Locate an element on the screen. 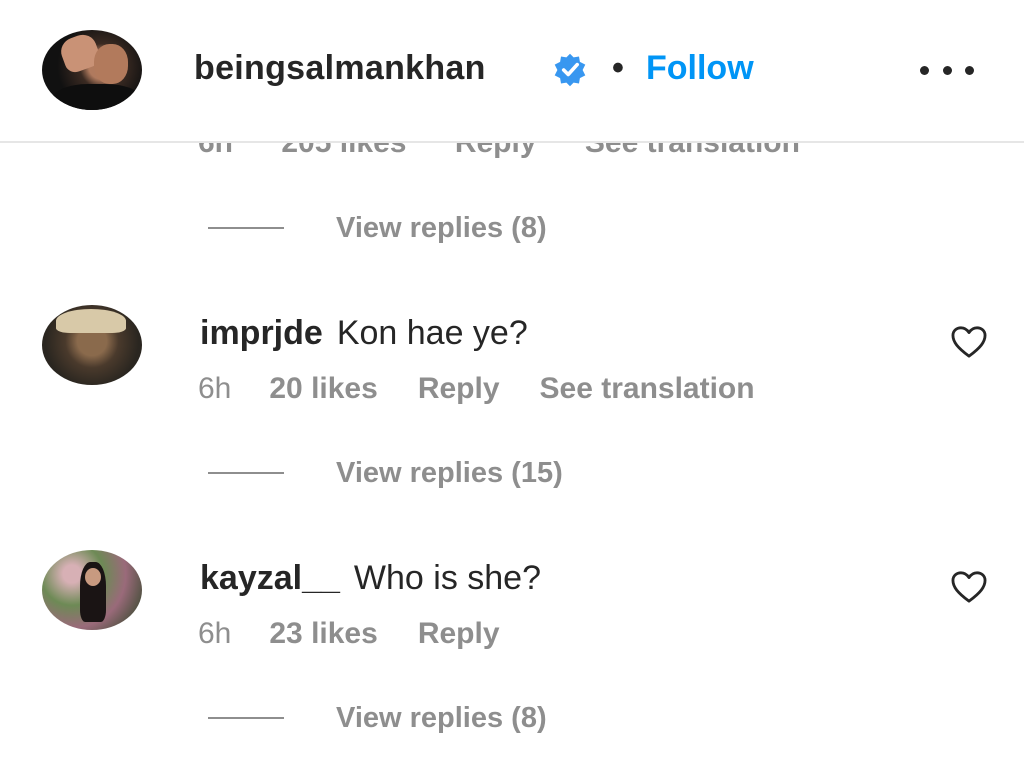 The image size is (1024, 768). author-avatar is located at coordinates (92, 70).